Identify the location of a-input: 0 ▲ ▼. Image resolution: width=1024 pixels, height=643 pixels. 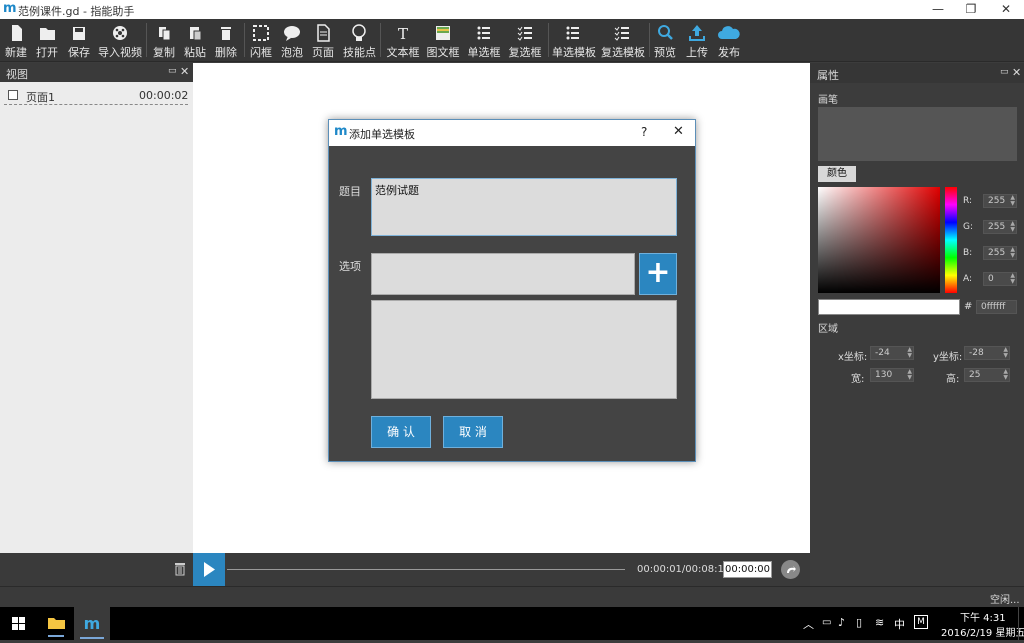
(1000, 279).